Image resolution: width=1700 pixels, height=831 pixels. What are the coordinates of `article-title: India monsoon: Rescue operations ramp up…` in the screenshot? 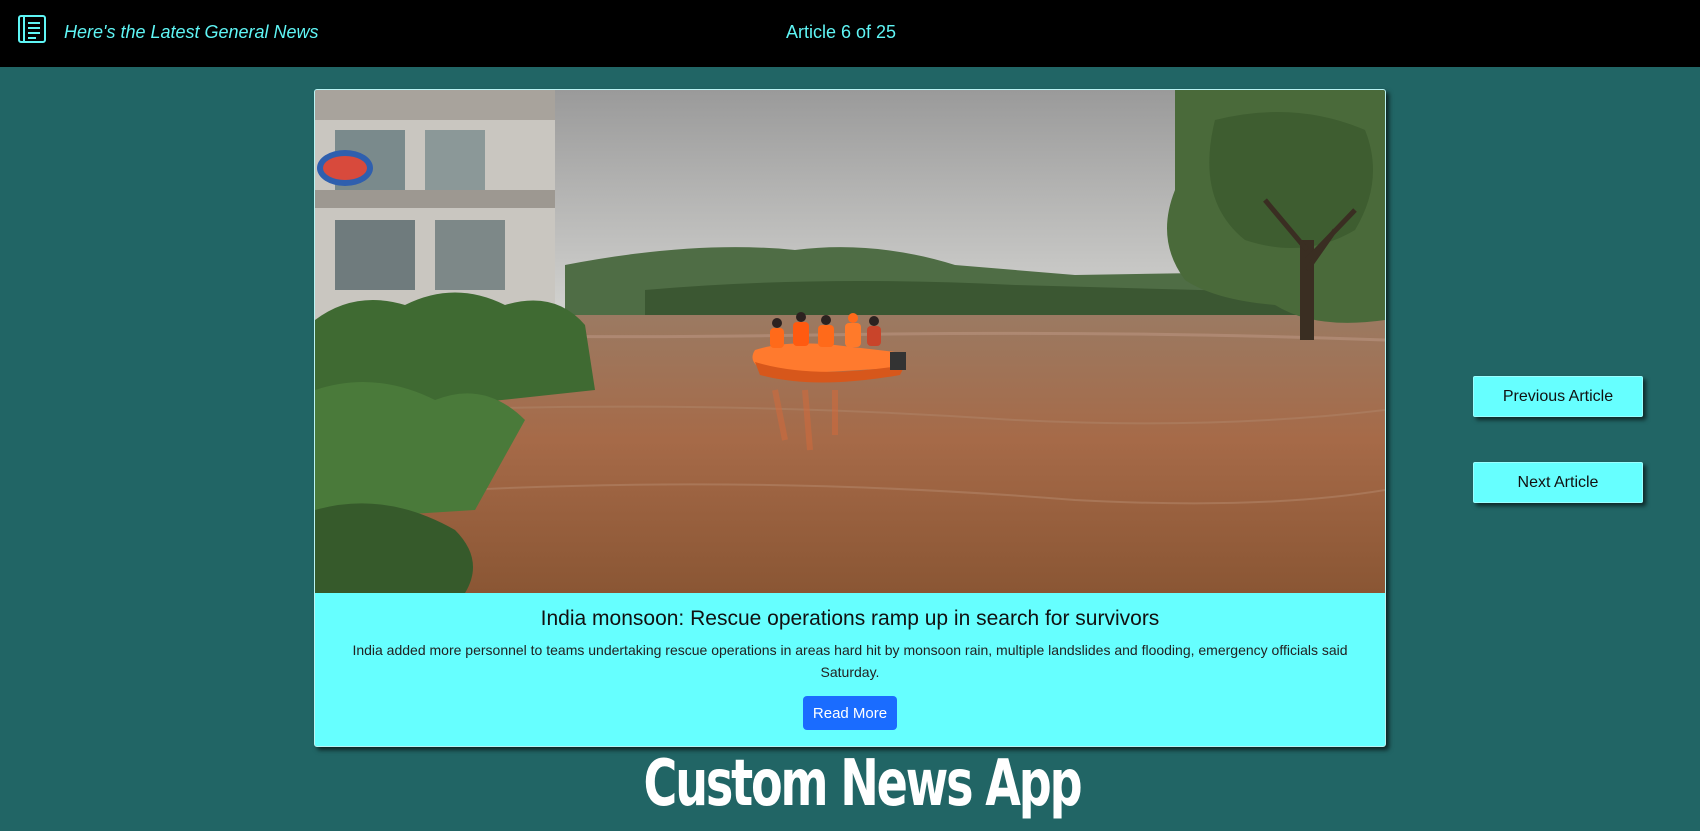 It's located at (850, 618).